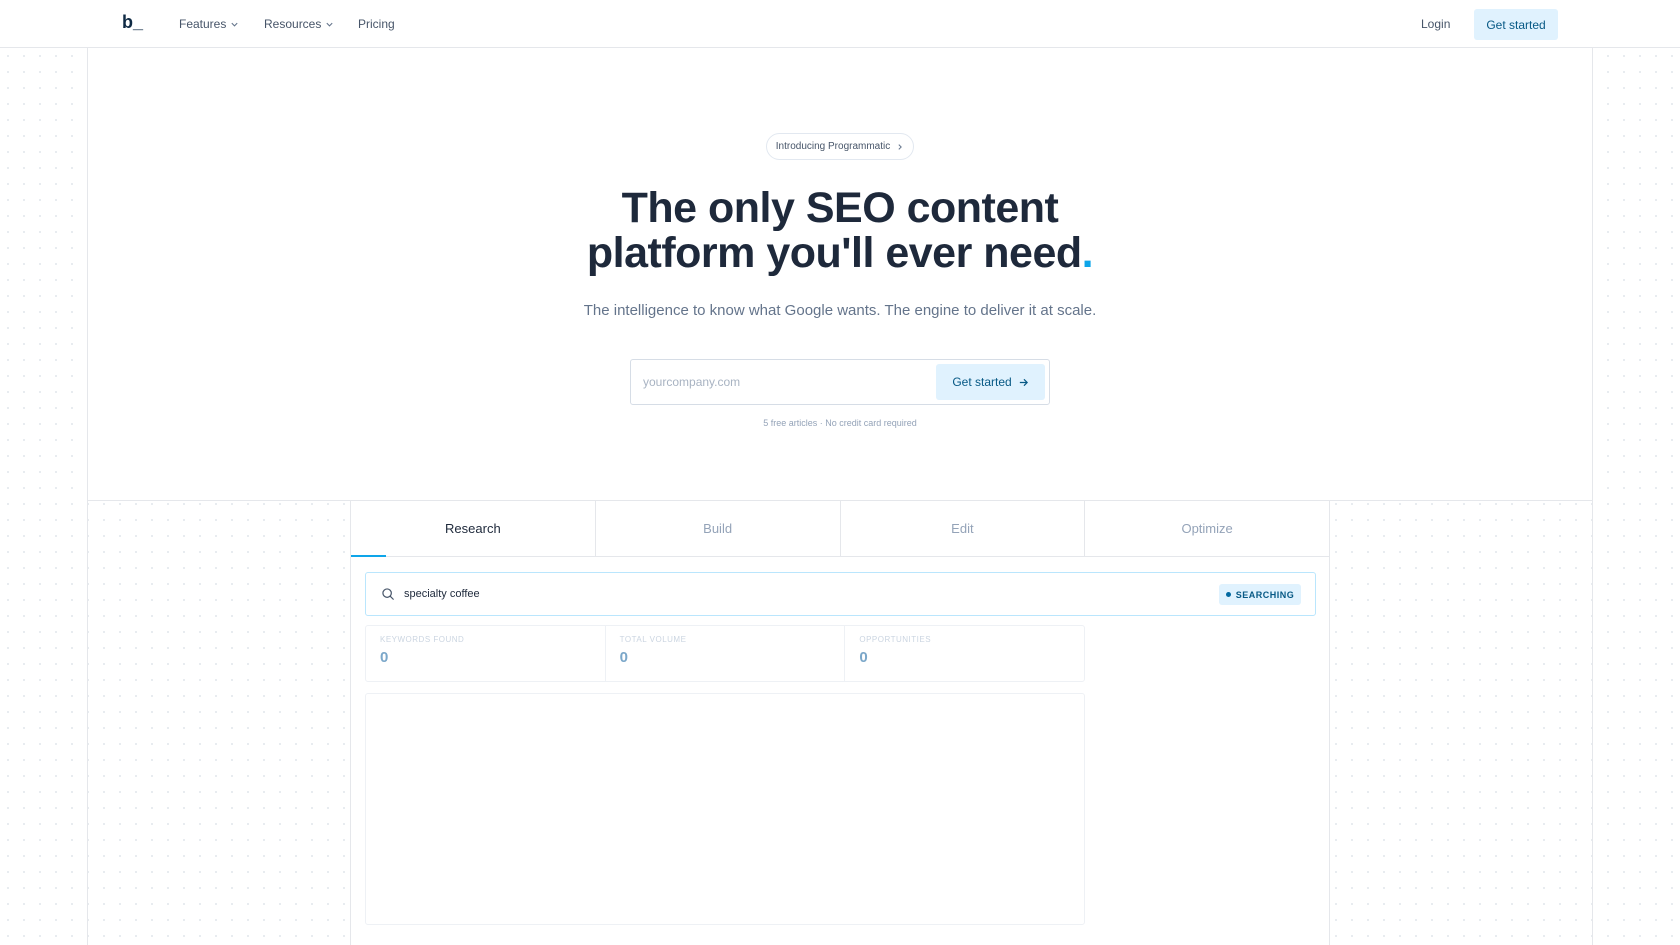 The height and width of the screenshot is (945, 1680). I want to click on nav-item-label: Resources, so click(293, 24).